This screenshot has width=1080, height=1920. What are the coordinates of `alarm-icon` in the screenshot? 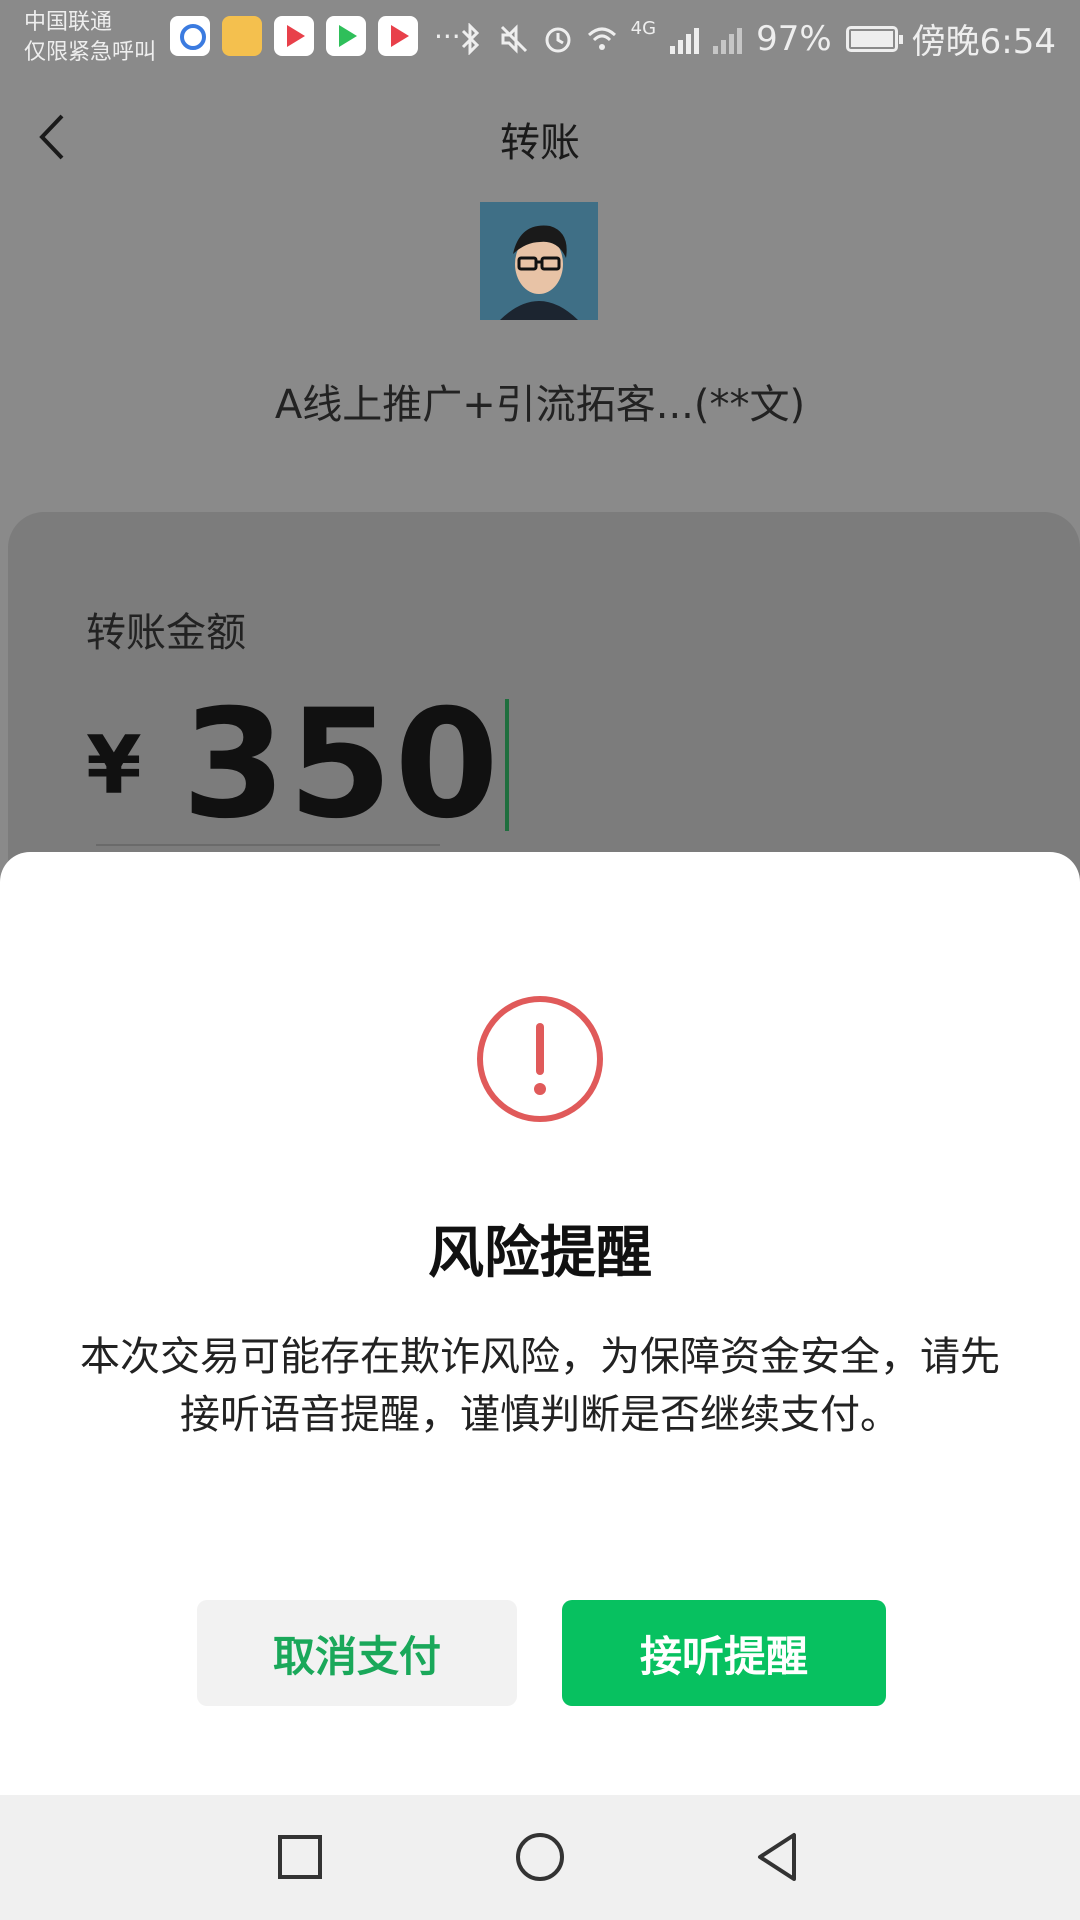 It's located at (558, 39).